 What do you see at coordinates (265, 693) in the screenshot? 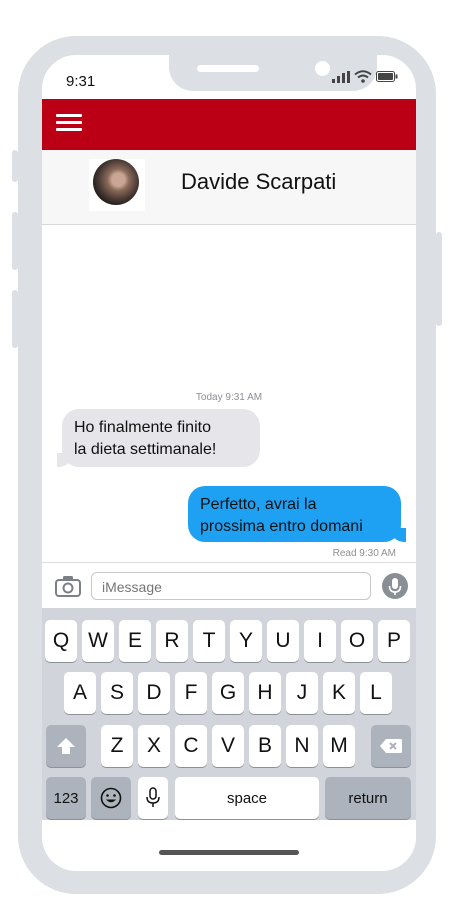
I see `key-h: H` at bounding box center [265, 693].